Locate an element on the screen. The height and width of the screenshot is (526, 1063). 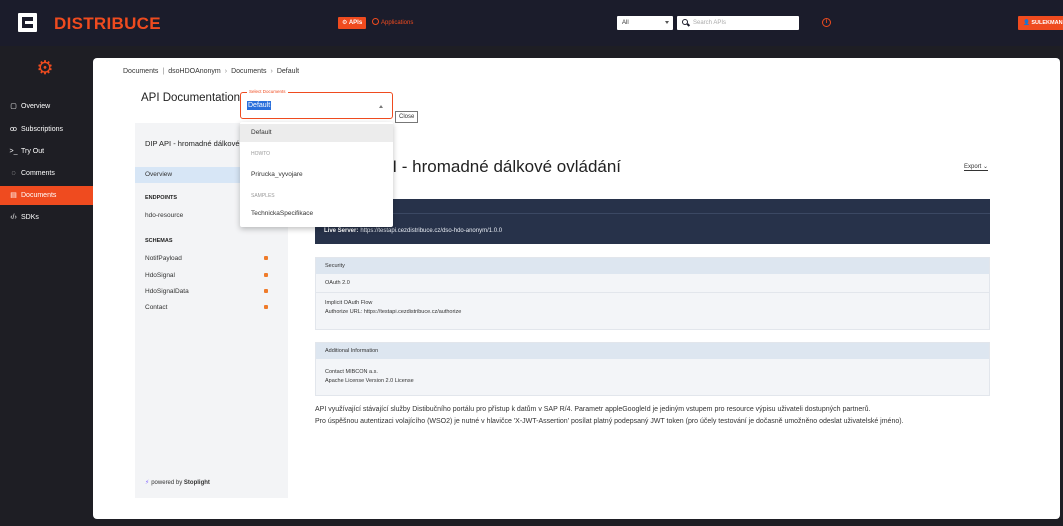
dropdown-group-samples: SAMPLES is located at coordinates (263, 196).